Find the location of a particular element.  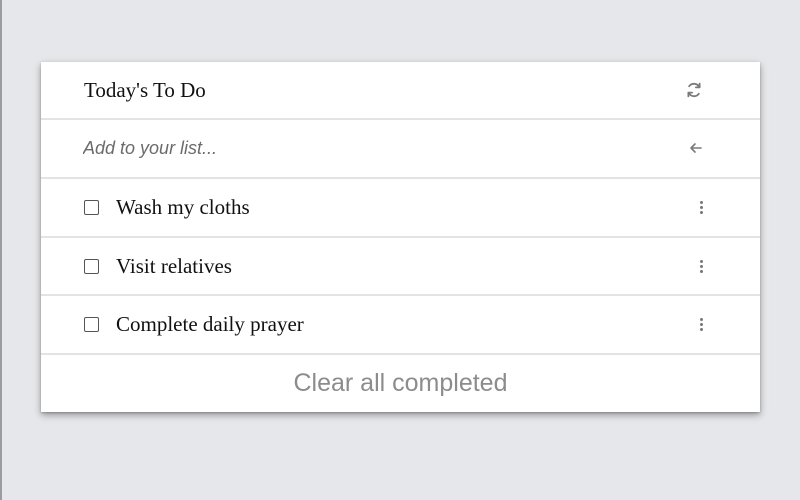

list-item: Complete daily prayer is located at coordinates (400, 324).